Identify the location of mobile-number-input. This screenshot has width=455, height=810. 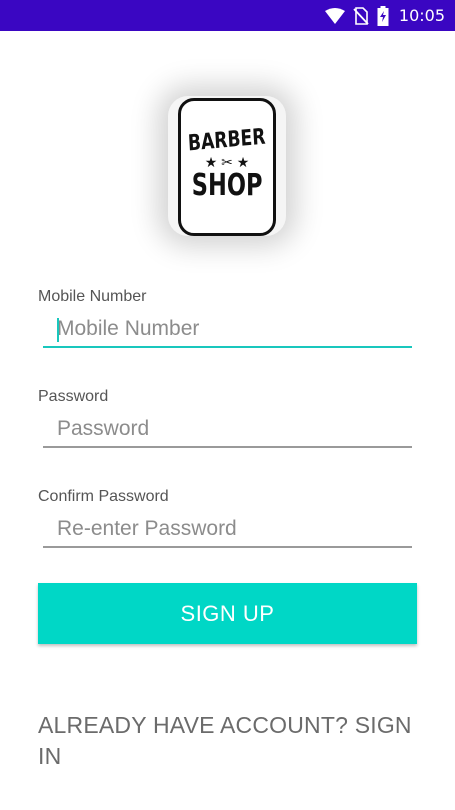
(227, 330).